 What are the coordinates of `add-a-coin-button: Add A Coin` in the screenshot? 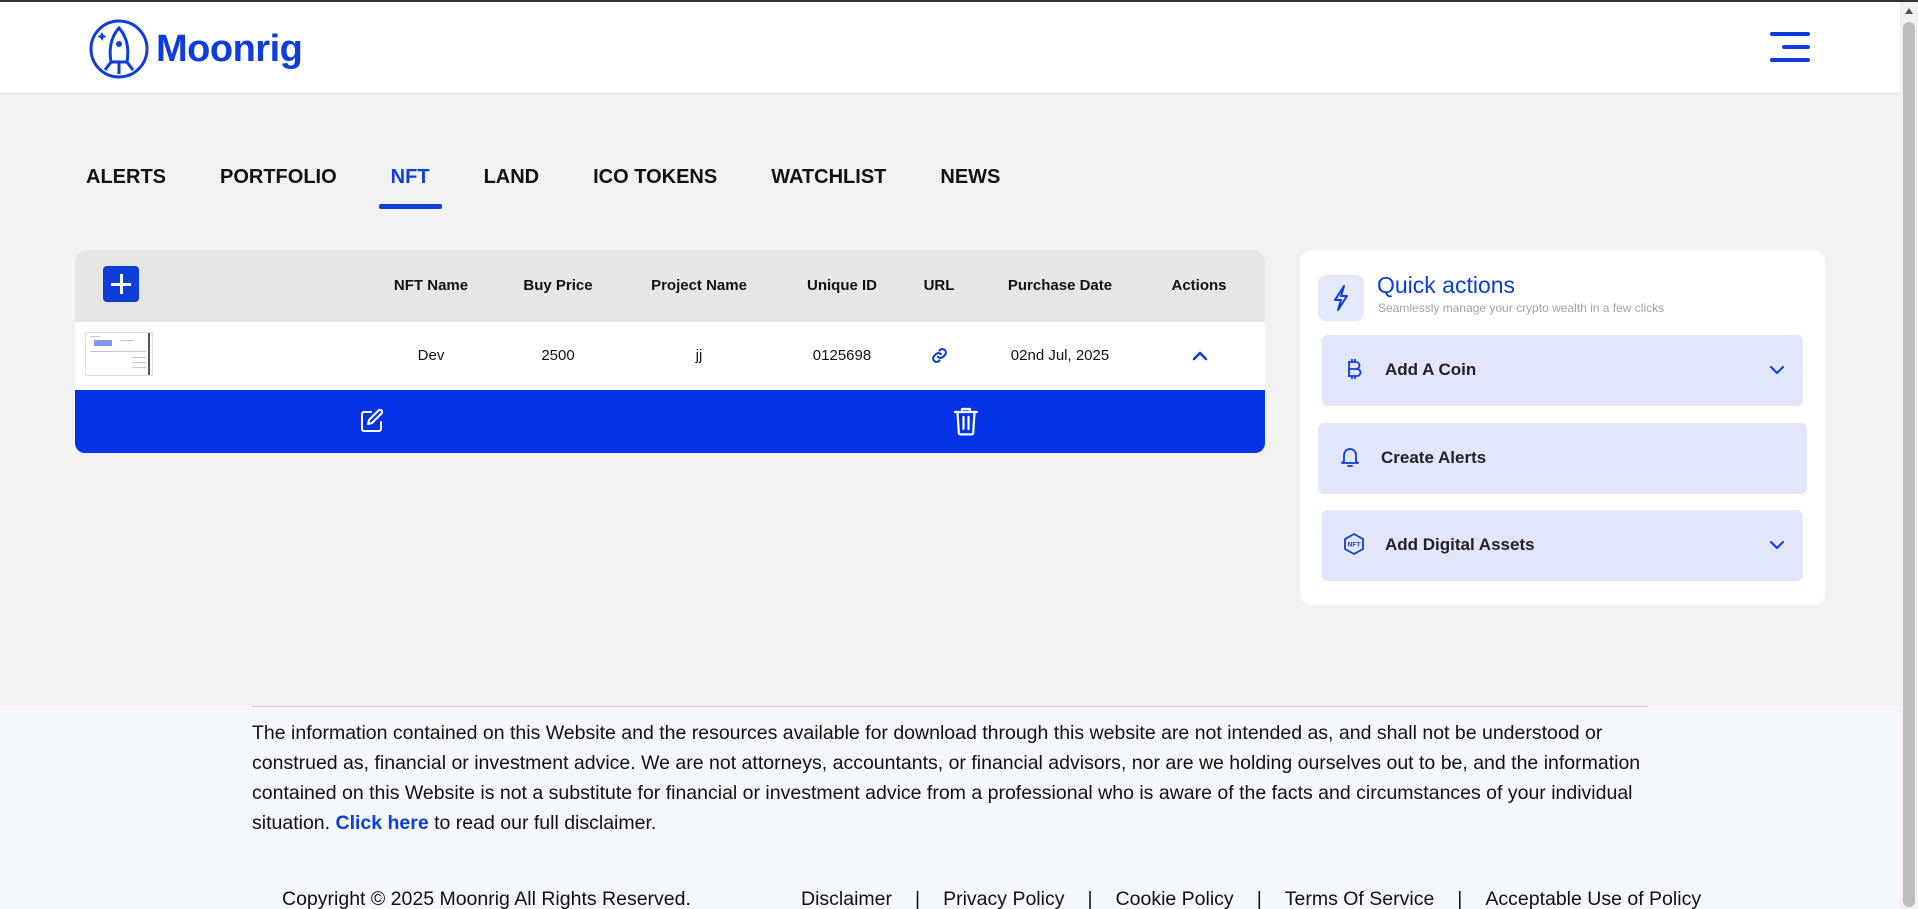 It's located at (1562, 370).